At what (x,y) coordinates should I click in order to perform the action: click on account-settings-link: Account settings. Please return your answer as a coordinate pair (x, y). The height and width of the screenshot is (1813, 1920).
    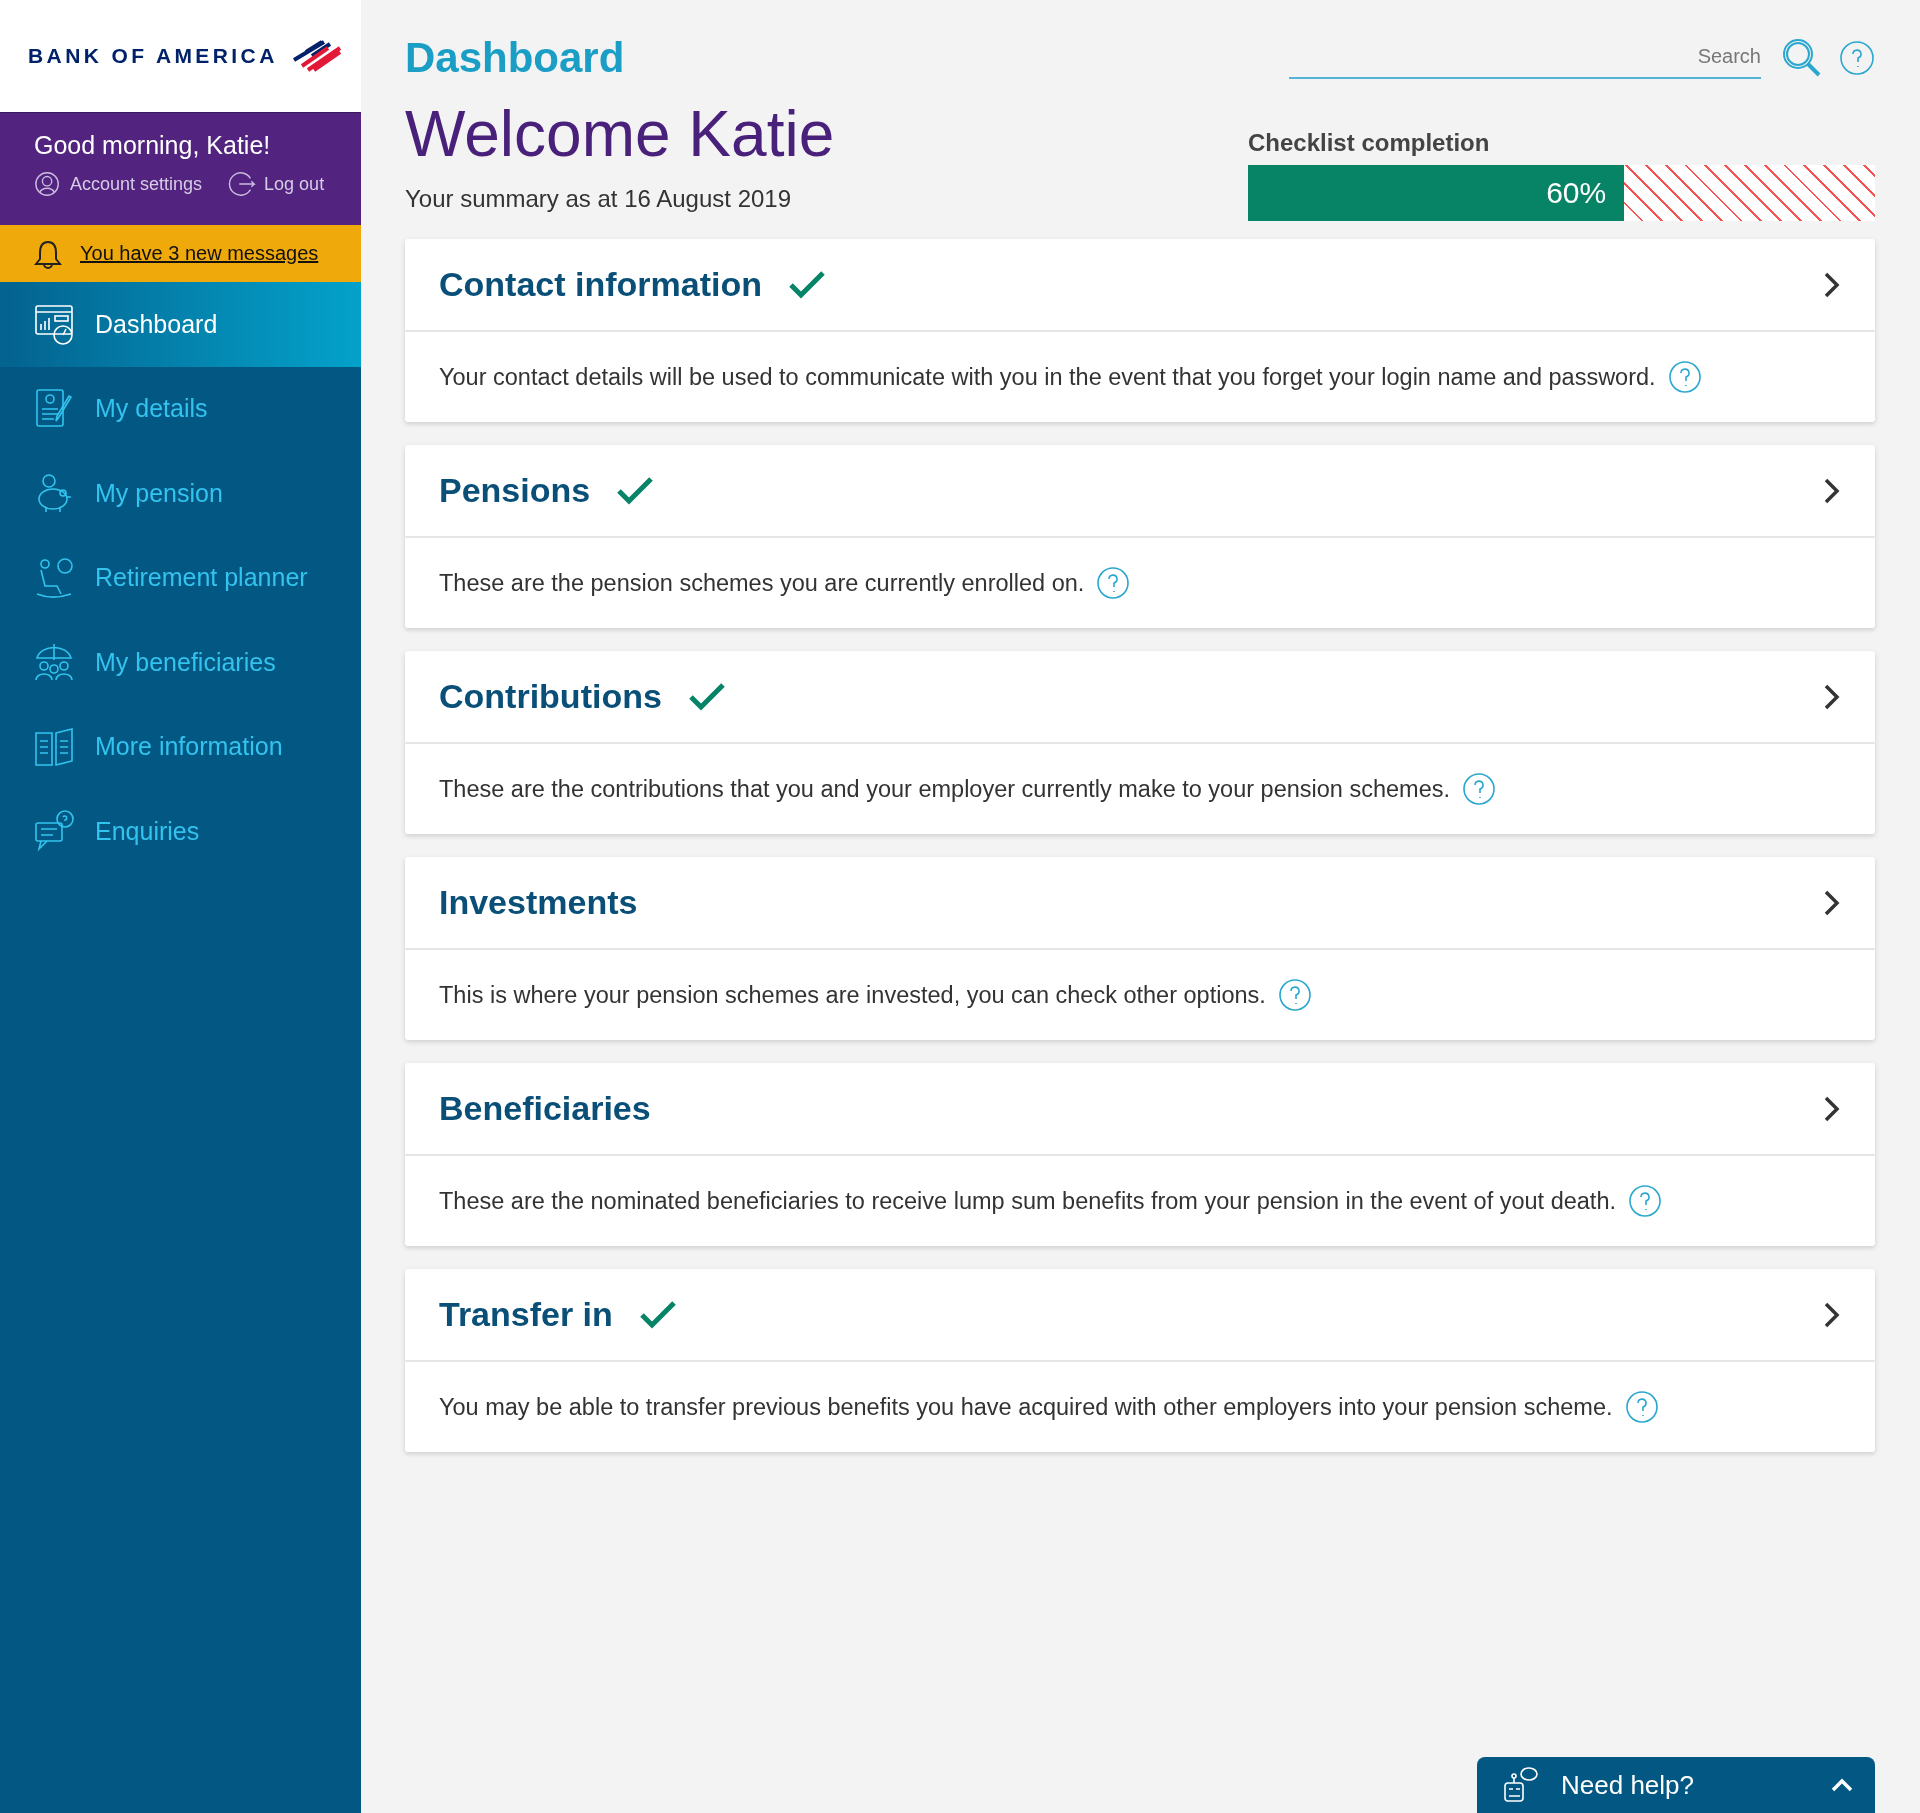
    Looking at the image, I should click on (118, 184).